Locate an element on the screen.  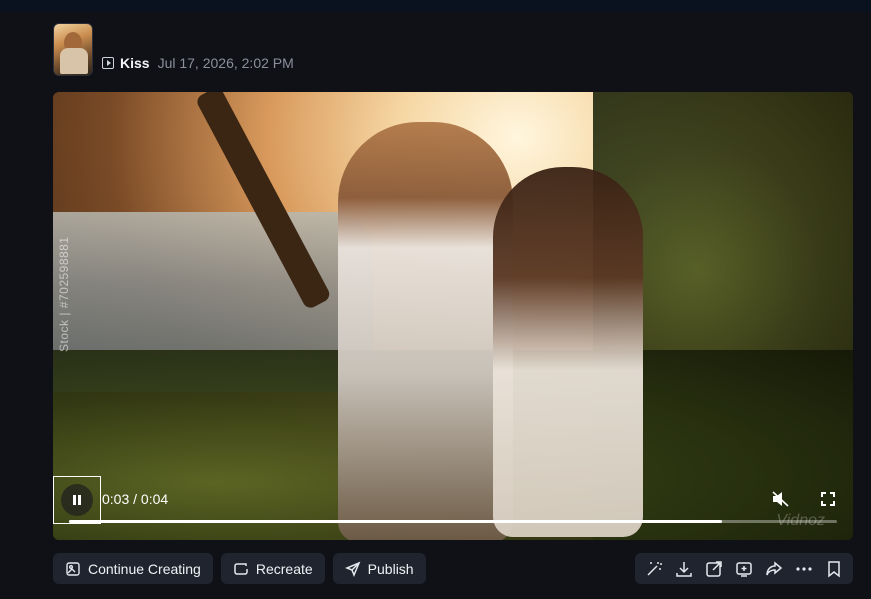
recreate-button: Recreate is located at coordinates (272, 568).